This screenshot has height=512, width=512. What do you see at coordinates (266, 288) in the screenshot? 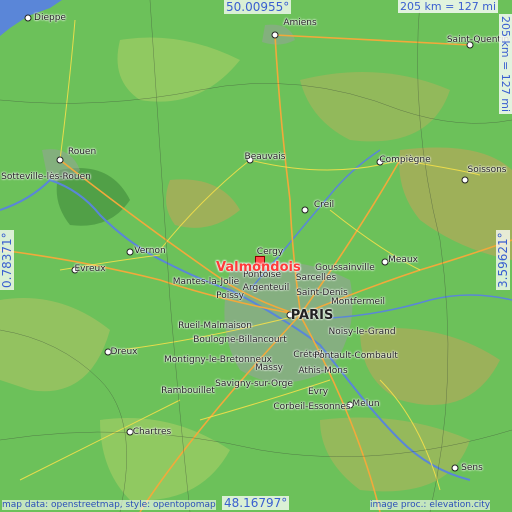
I see `city-label-argenteuil: Argenteuil` at bounding box center [266, 288].